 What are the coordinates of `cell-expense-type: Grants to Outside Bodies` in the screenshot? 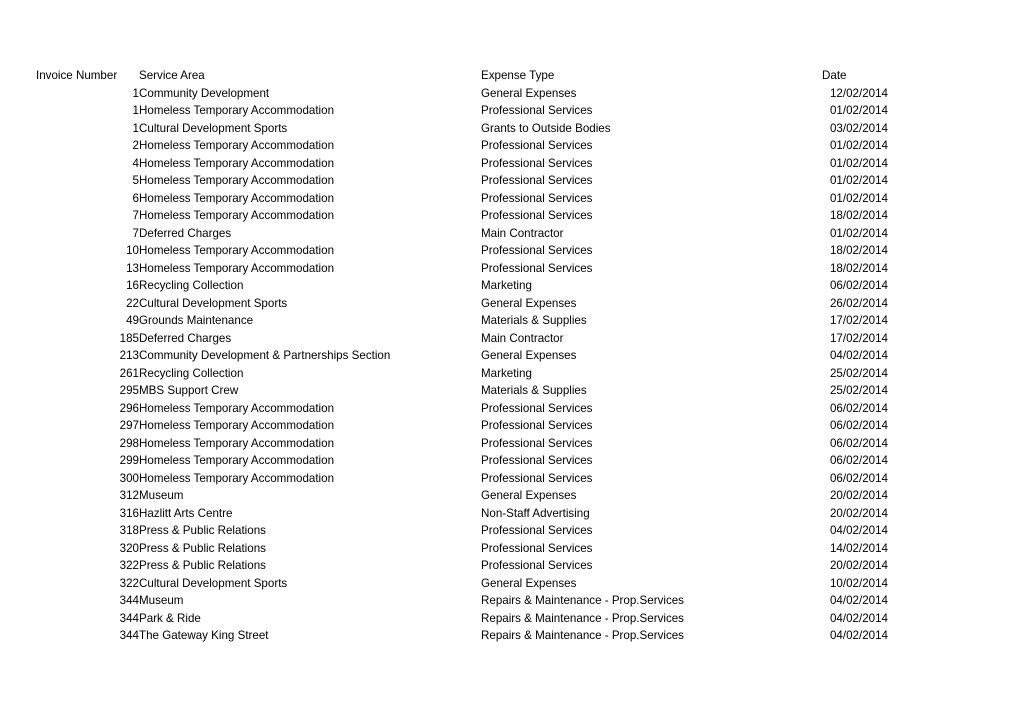 It's located at (546, 128).